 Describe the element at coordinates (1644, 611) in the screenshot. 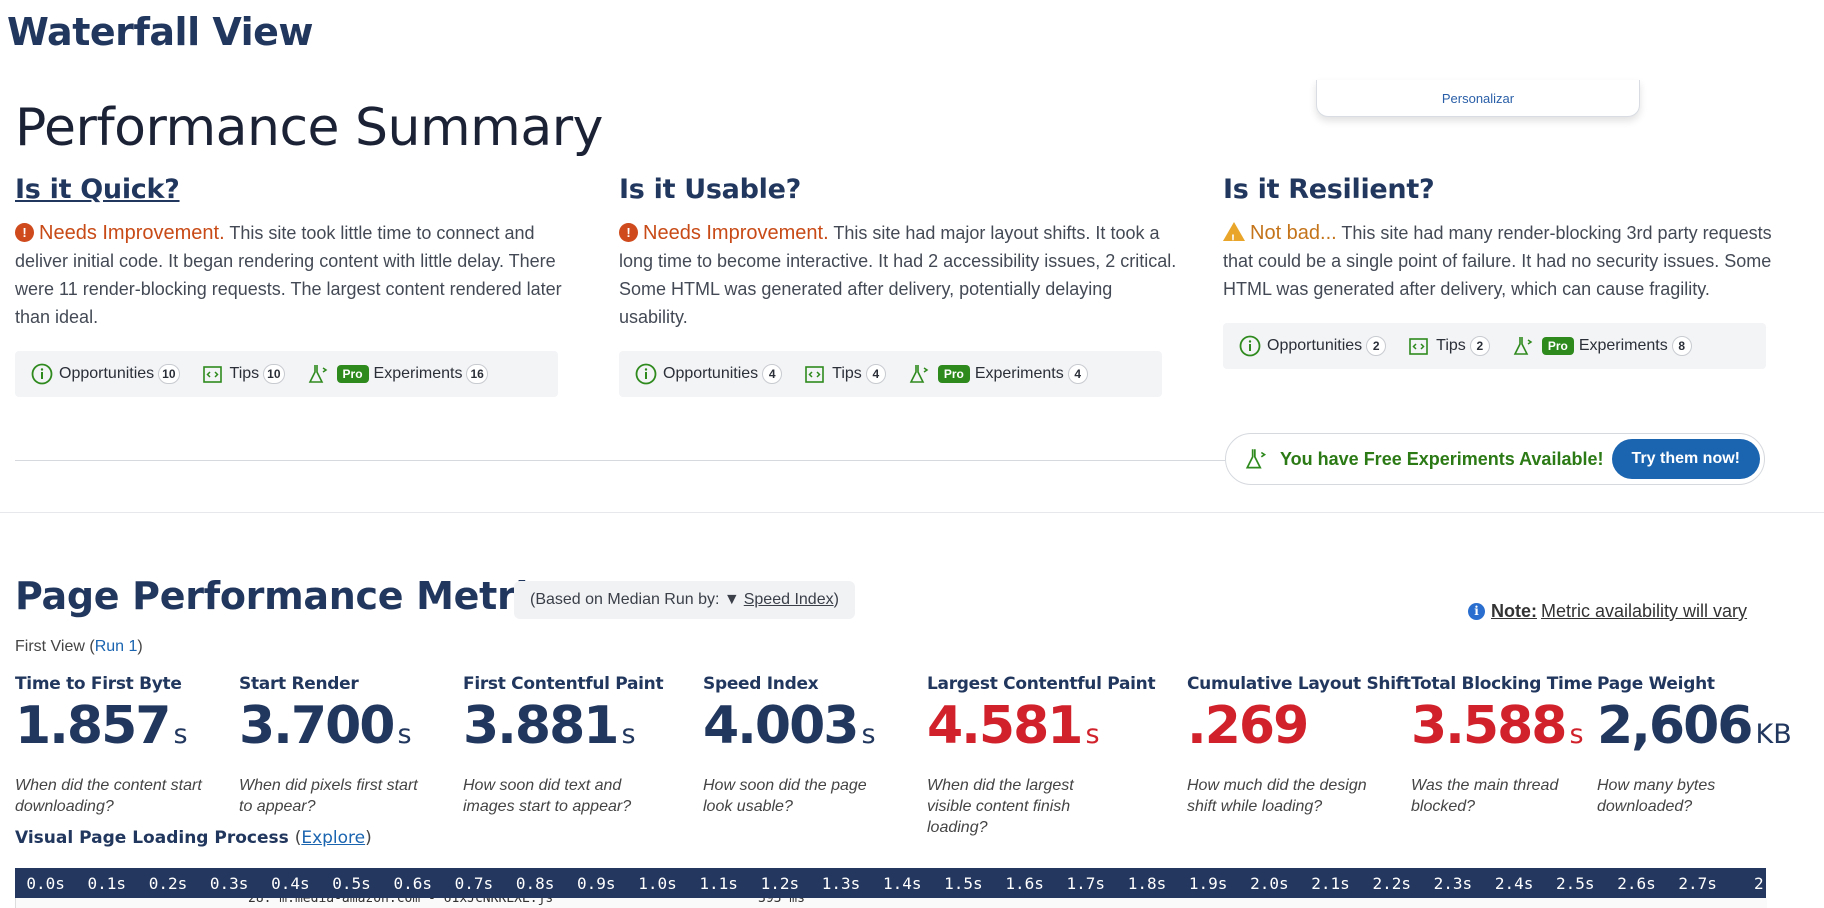

I see `note-text: Metric availability will vary` at that location.